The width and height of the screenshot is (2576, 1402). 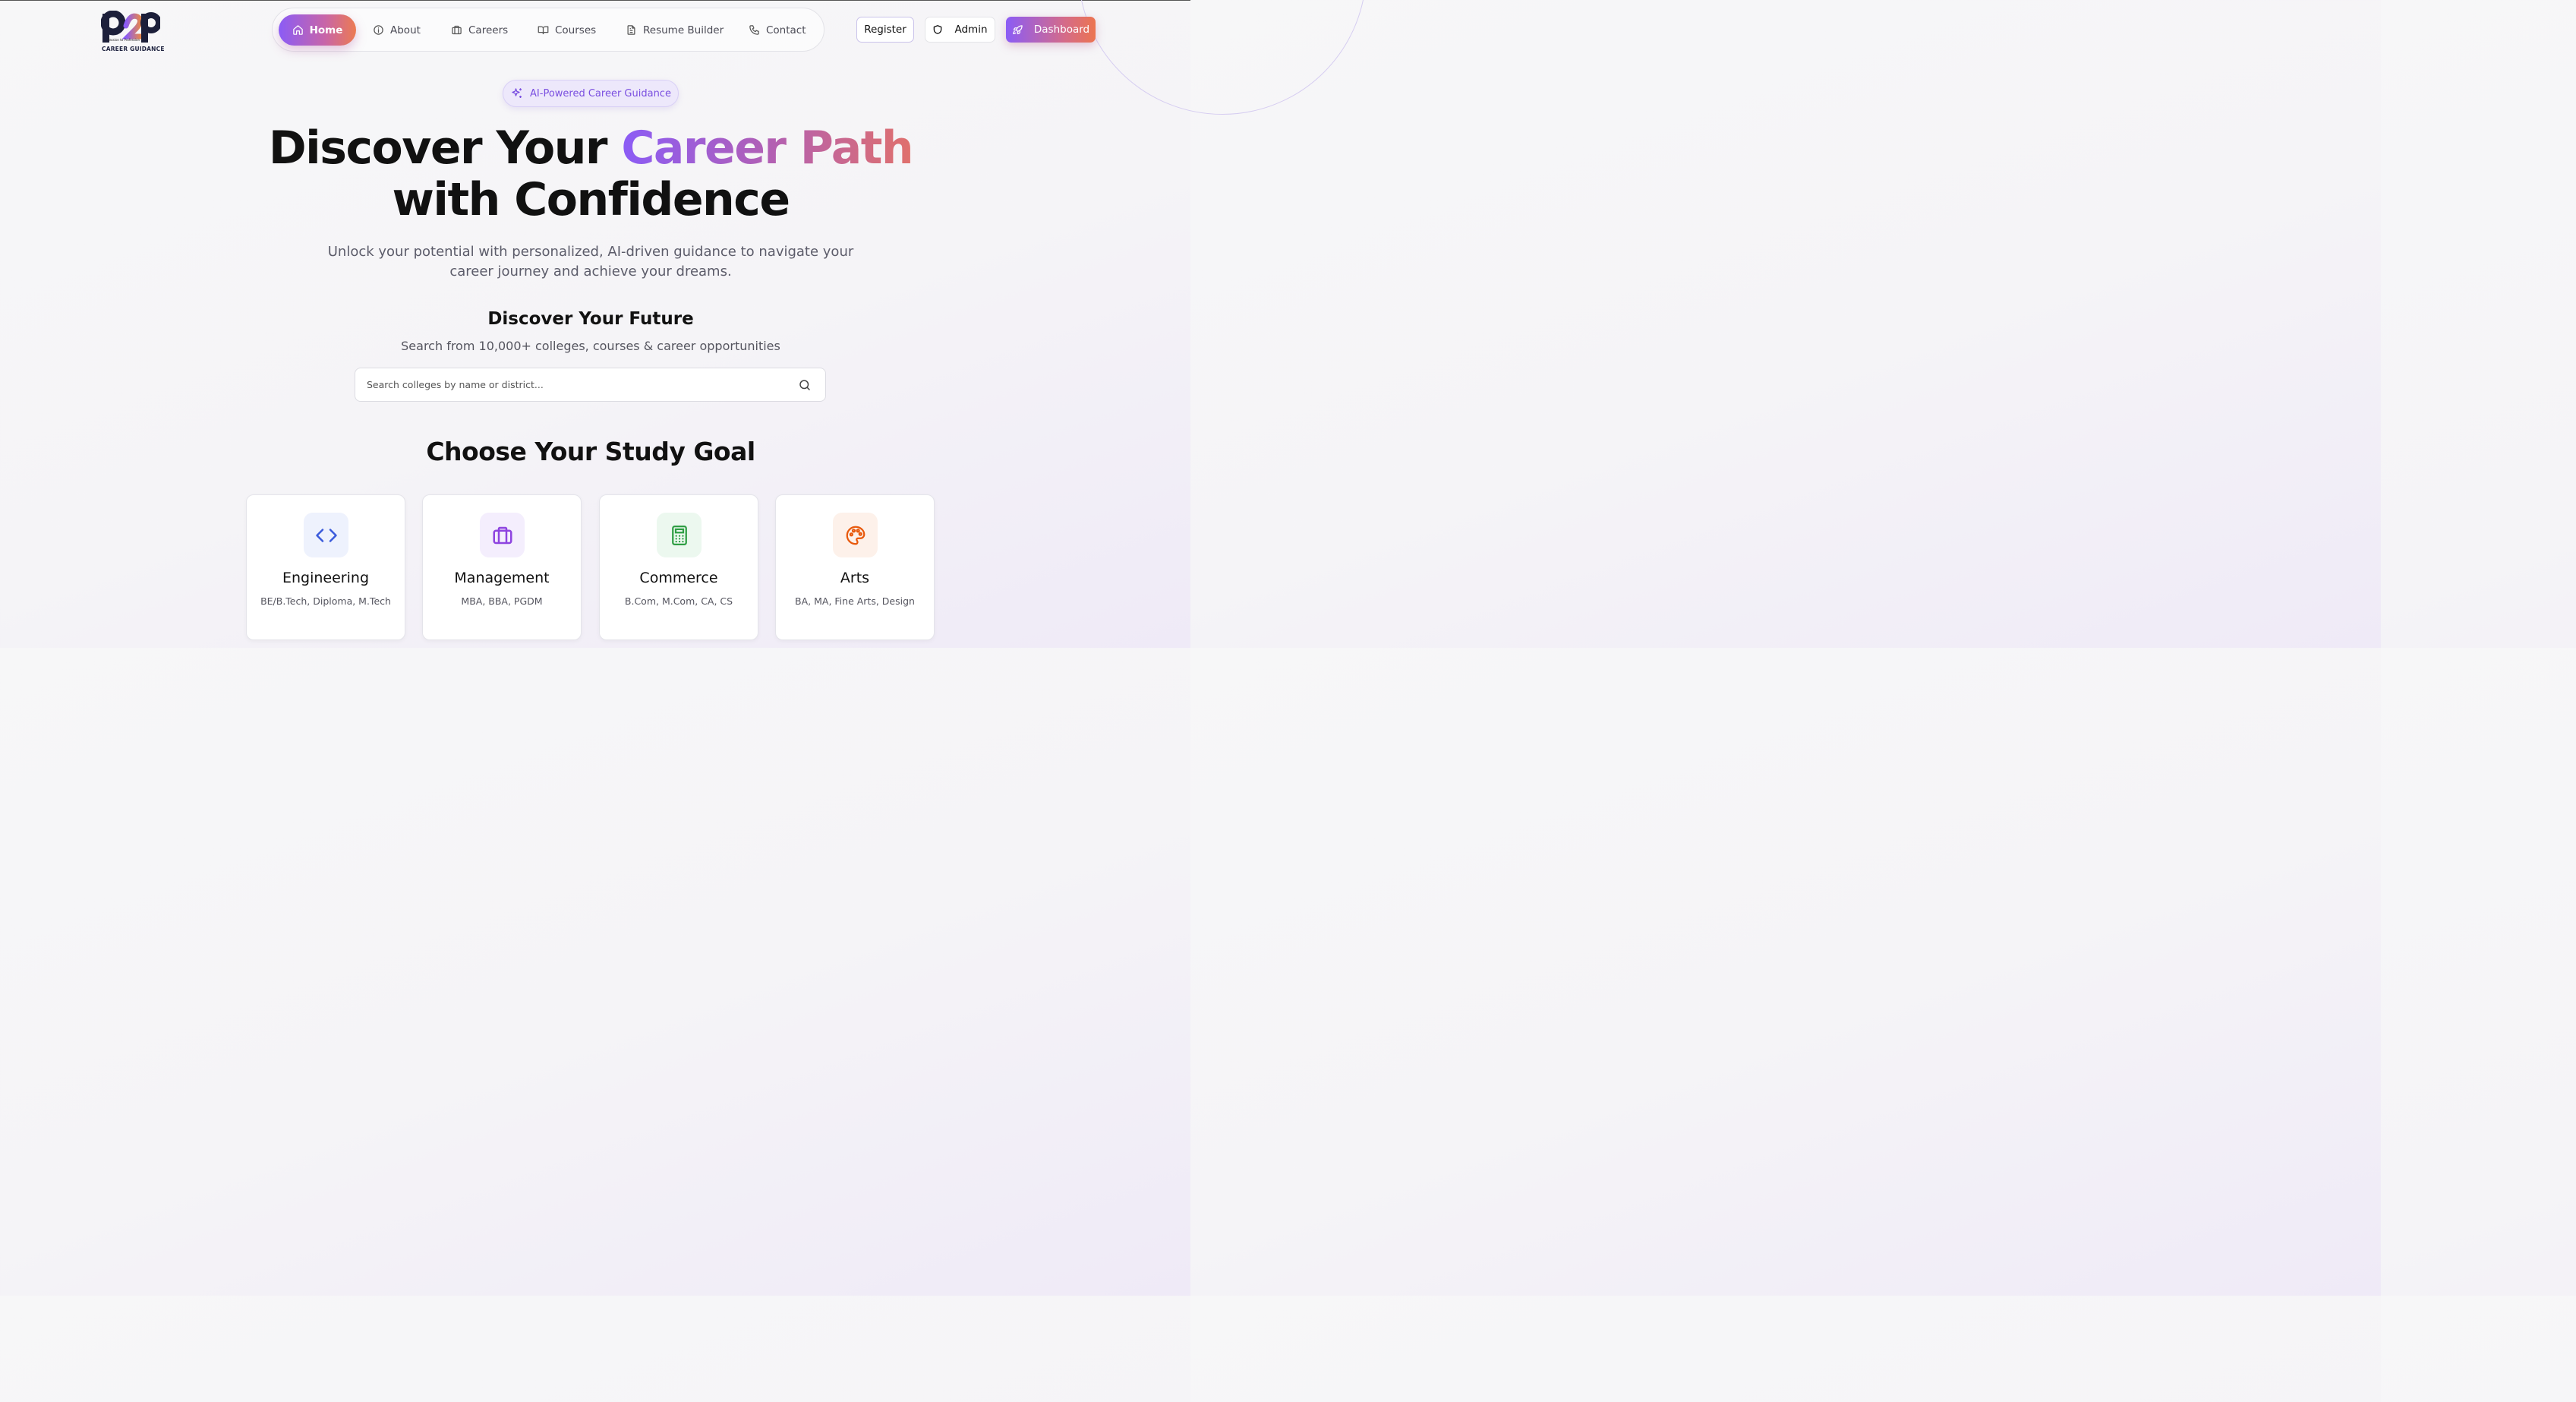 What do you see at coordinates (631, 30) in the screenshot?
I see `document-icon` at bounding box center [631, 30].